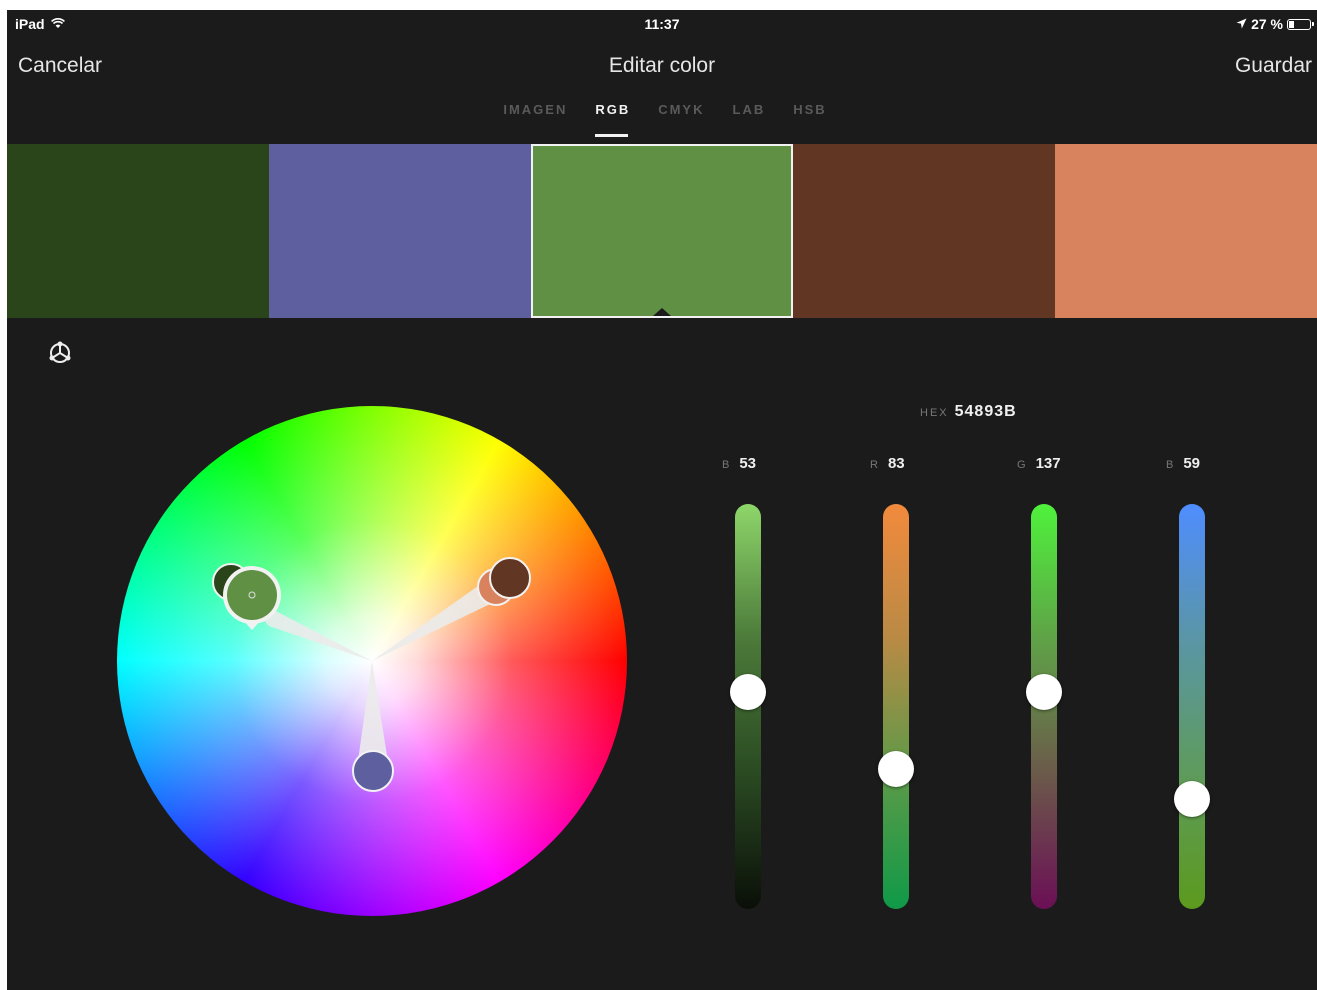 The width and height of the screenshot is (1317, 990). What do you see at coordinates (1273, 66) in the screenshot?
I see `save-button: Guardar` at bounding box center [1273, 66].